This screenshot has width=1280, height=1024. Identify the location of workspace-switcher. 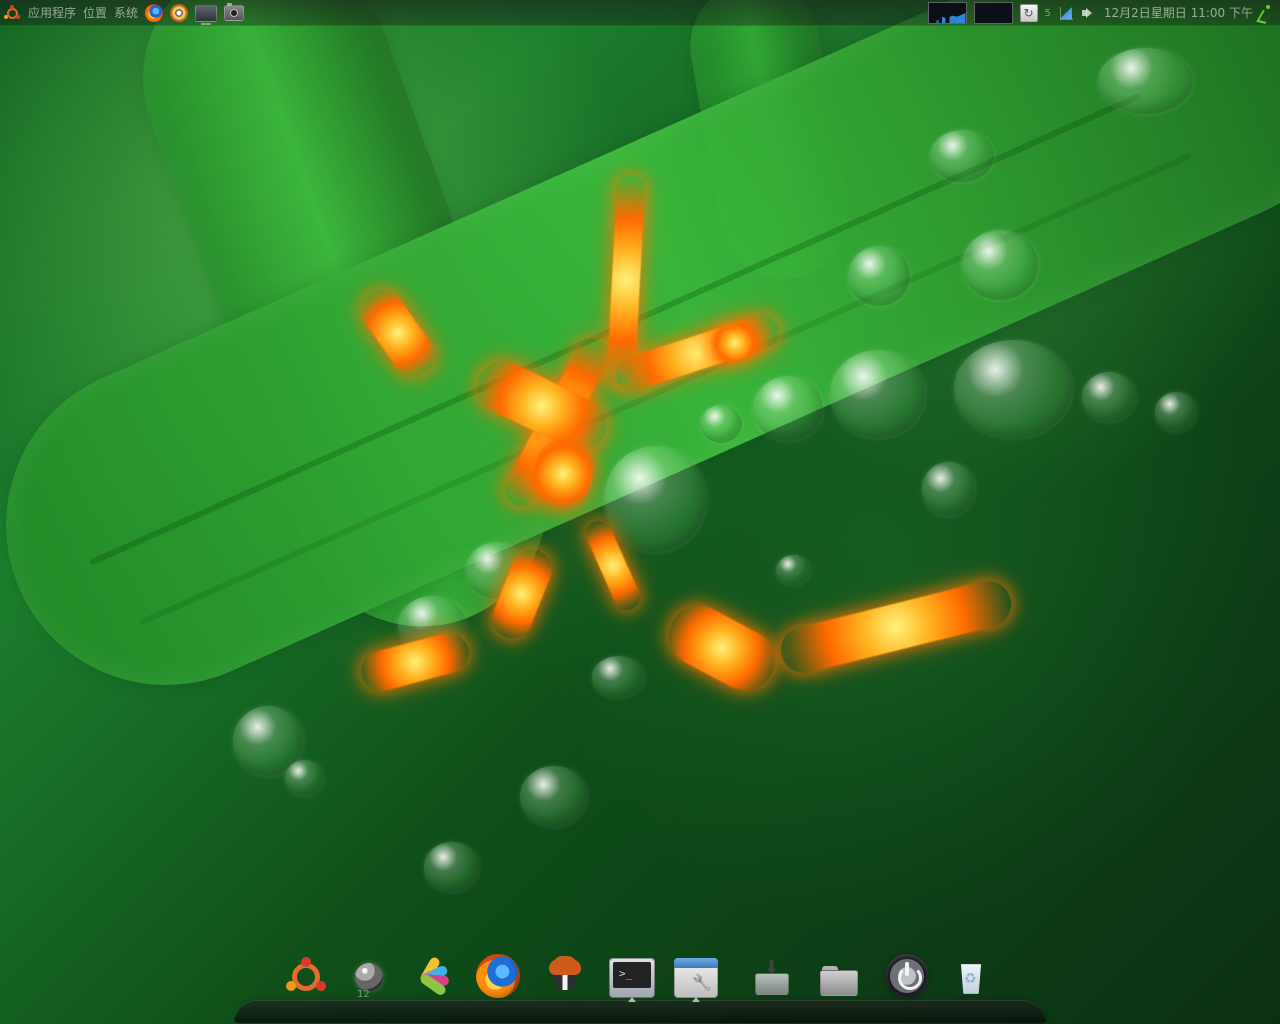
(993, 13).